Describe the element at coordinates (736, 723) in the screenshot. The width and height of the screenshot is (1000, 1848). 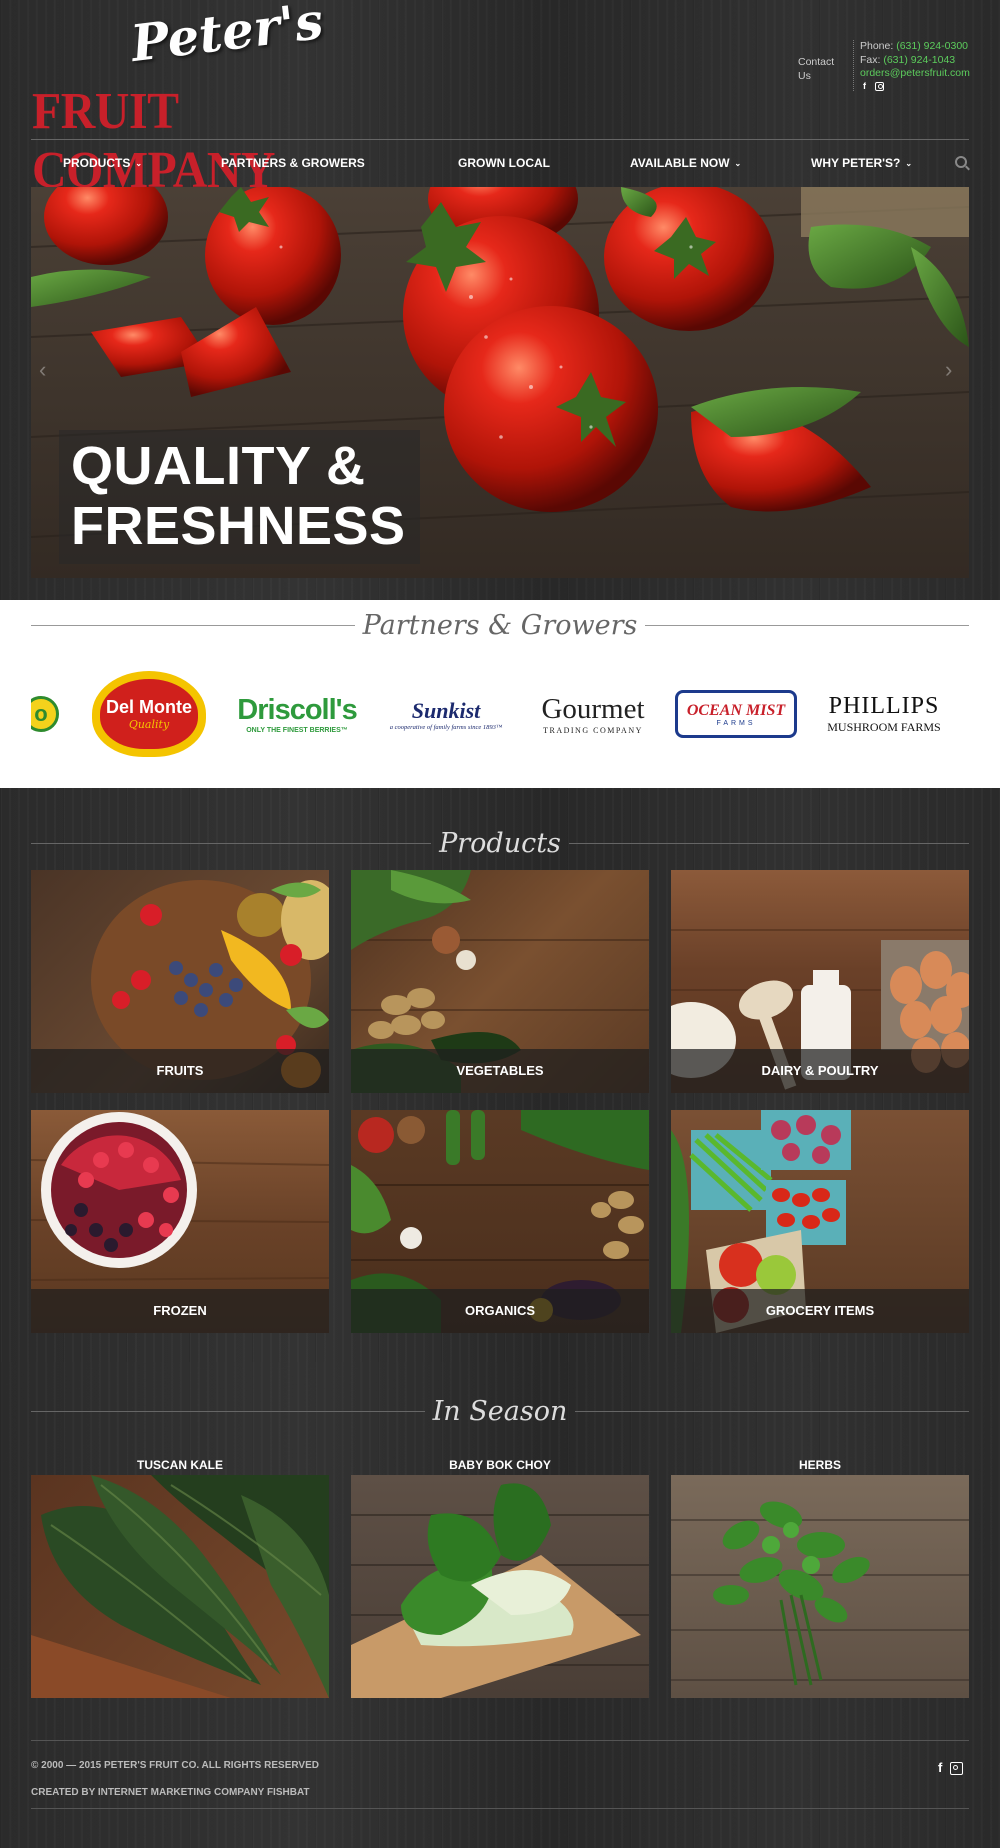
I see `ocean-mist-sub: FARMS` at that location.